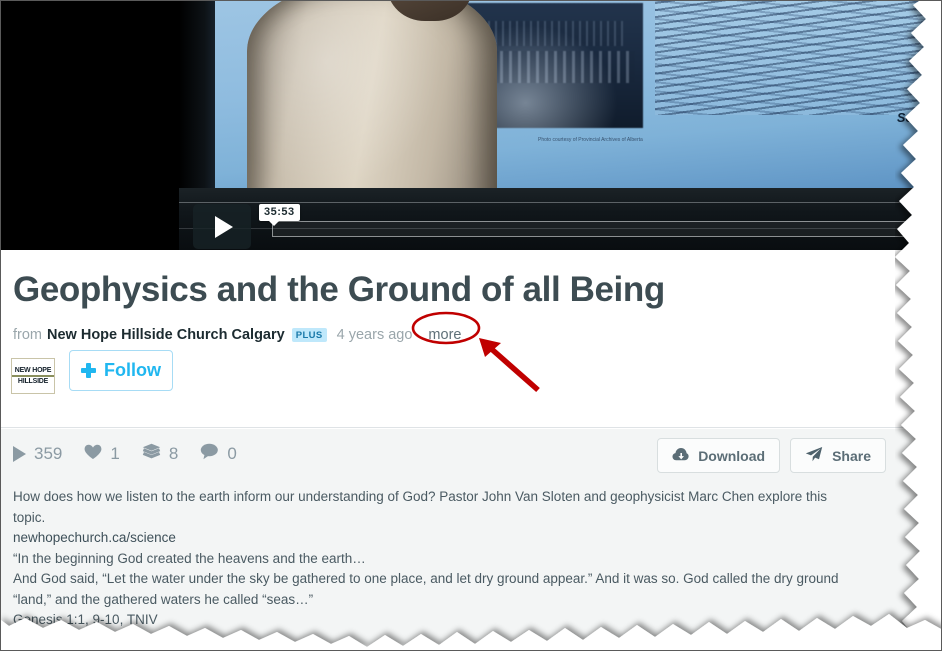 This screenshot has height=651, width=942. I want to click on action-buttons: Download Share, so click(771, 455).